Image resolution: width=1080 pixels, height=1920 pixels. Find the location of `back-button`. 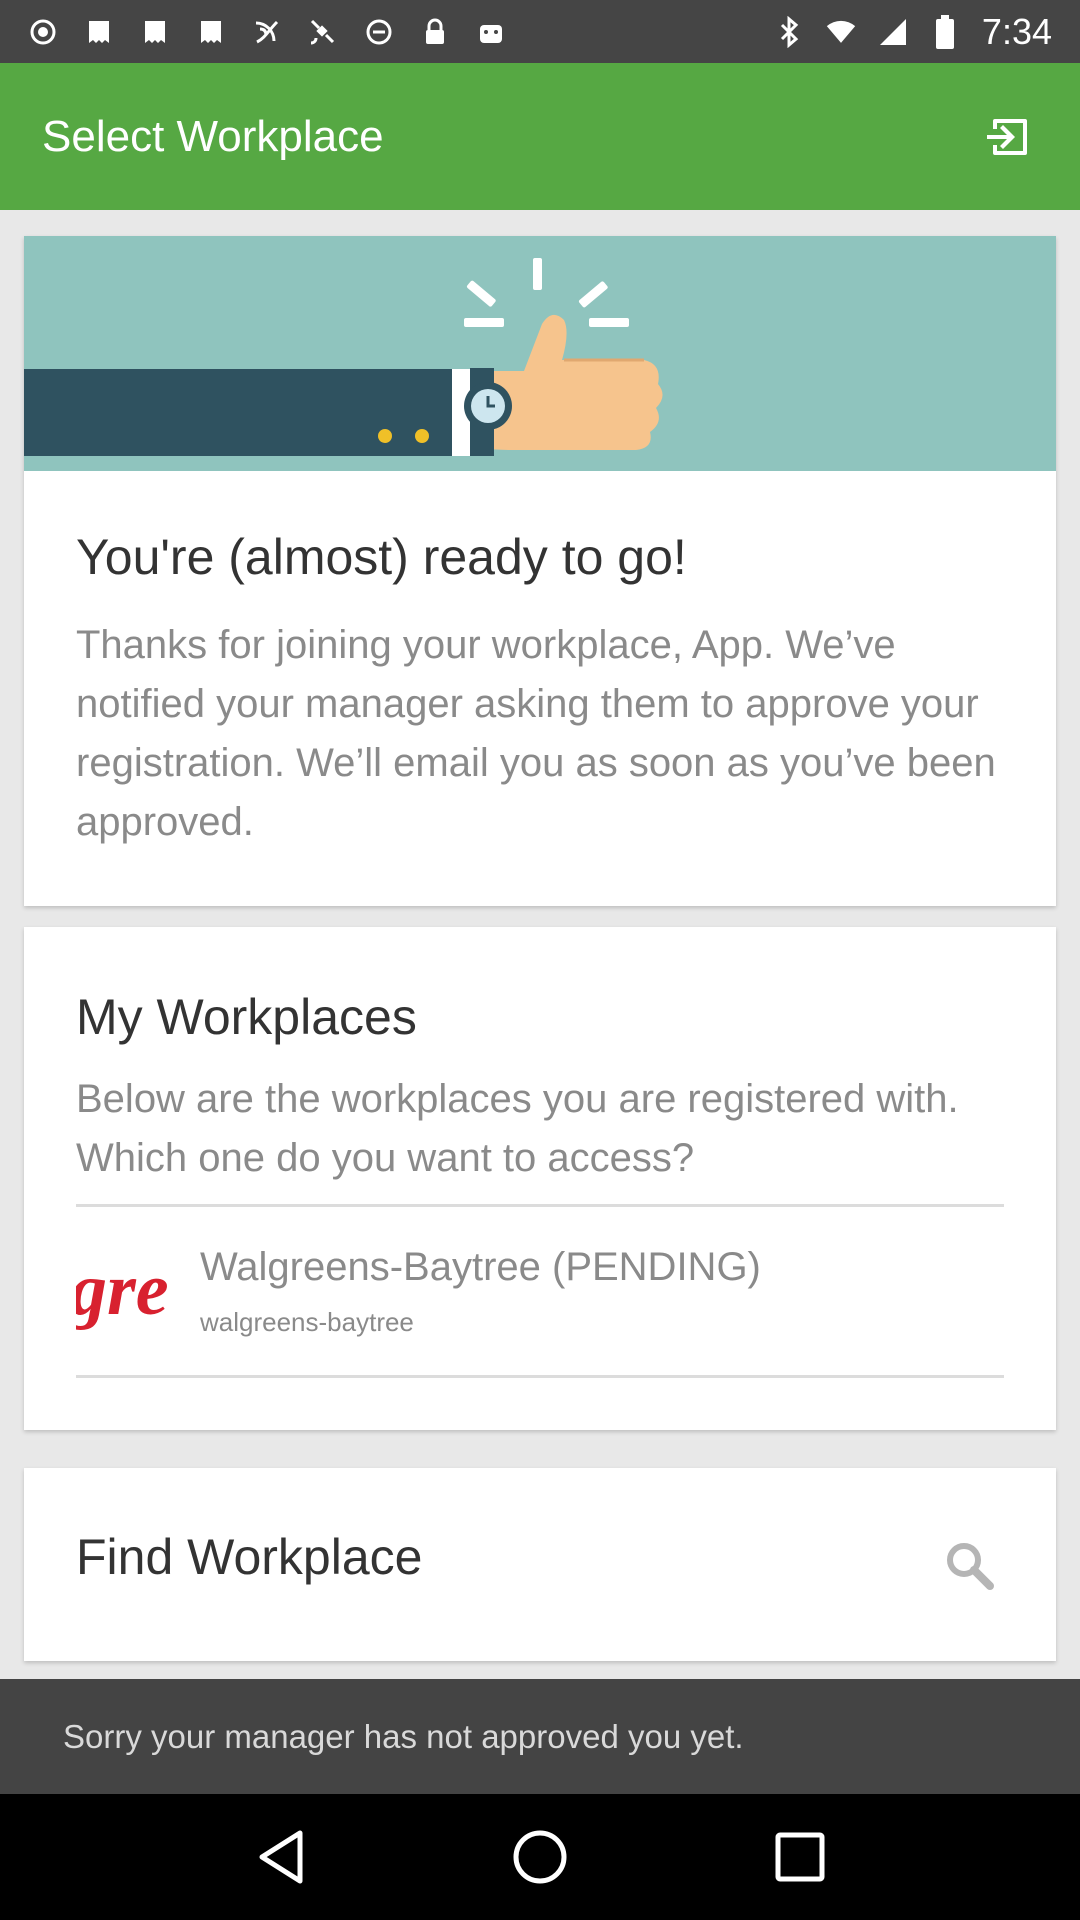

back-button is located at coordinates (280, 1857).